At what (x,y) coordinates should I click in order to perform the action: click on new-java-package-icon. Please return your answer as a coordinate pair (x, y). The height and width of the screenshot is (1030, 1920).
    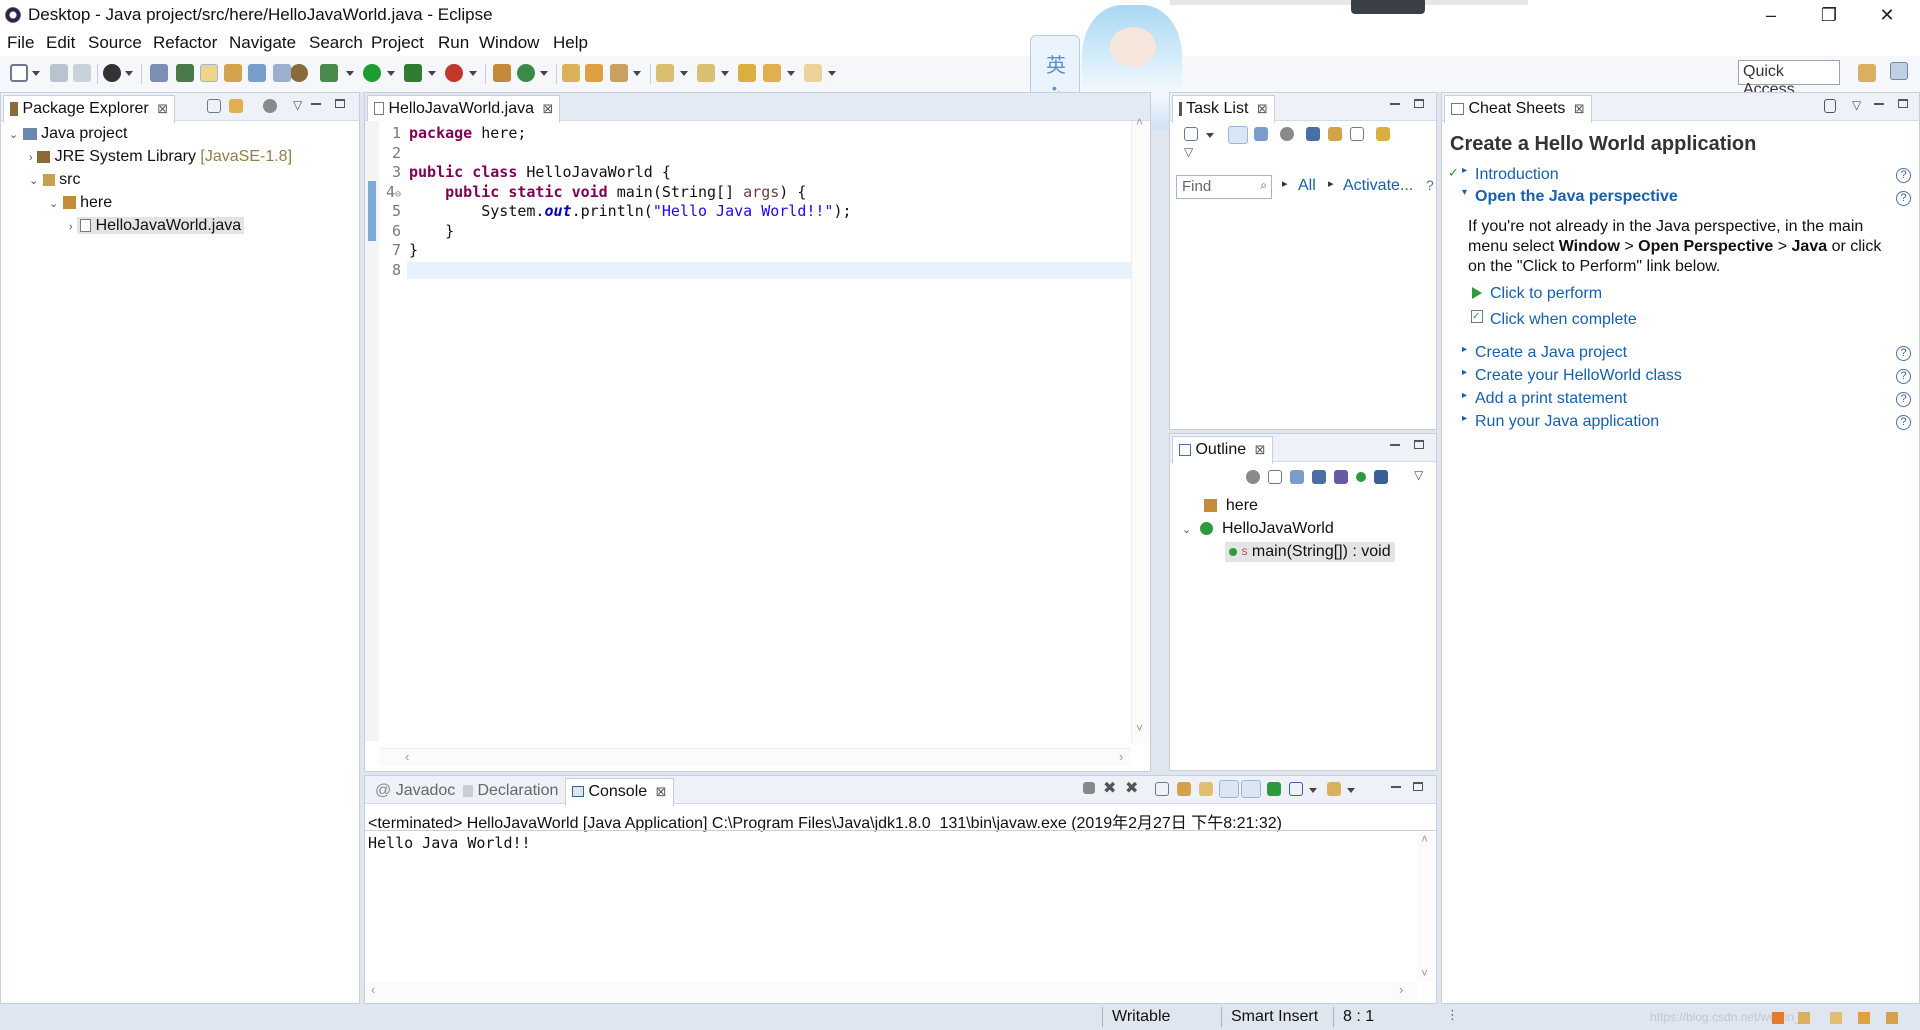
    Looking at the image, I should click on (502, 73).